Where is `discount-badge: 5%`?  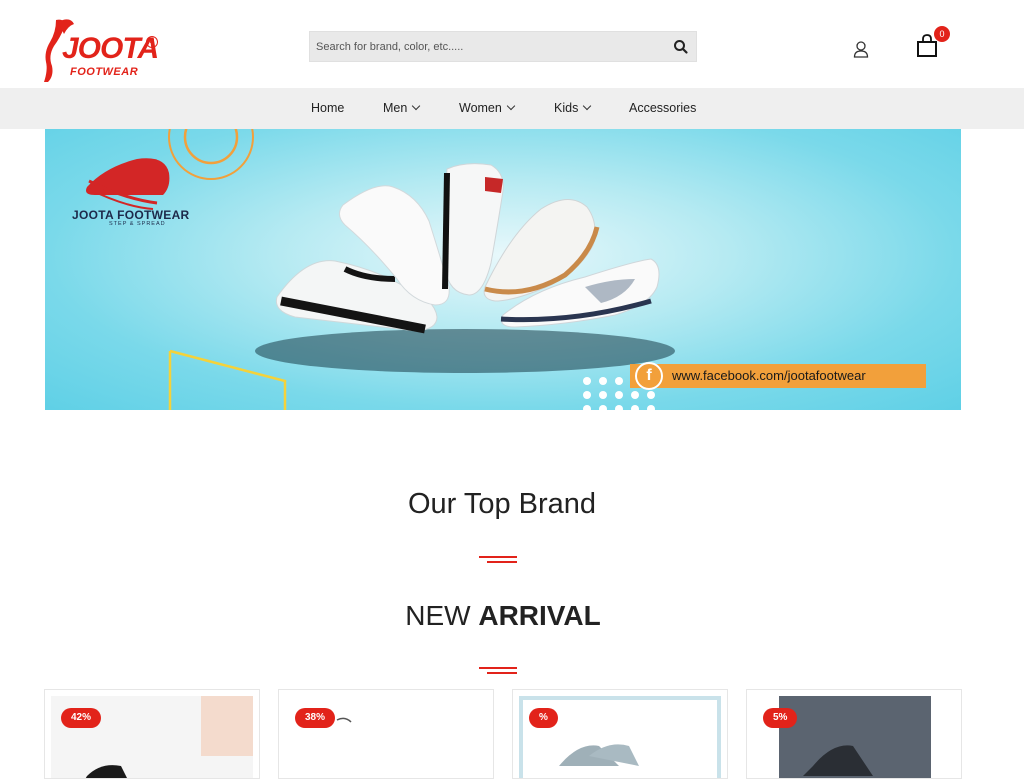 discount-badge: 5% is located at coordinates (780, 718).